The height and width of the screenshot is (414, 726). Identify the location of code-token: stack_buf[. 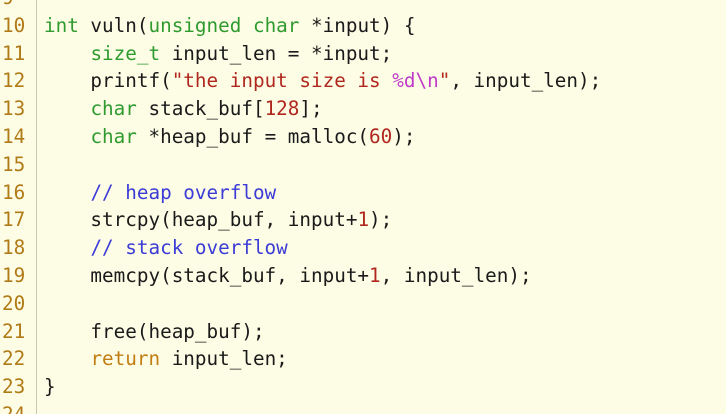
(200, 109).